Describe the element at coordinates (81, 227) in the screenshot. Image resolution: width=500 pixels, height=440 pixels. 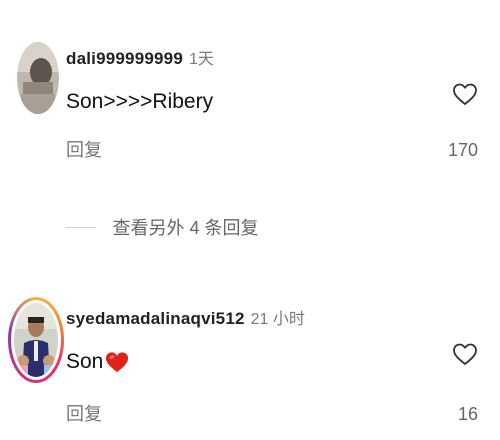
I see `divider-line` at that location.